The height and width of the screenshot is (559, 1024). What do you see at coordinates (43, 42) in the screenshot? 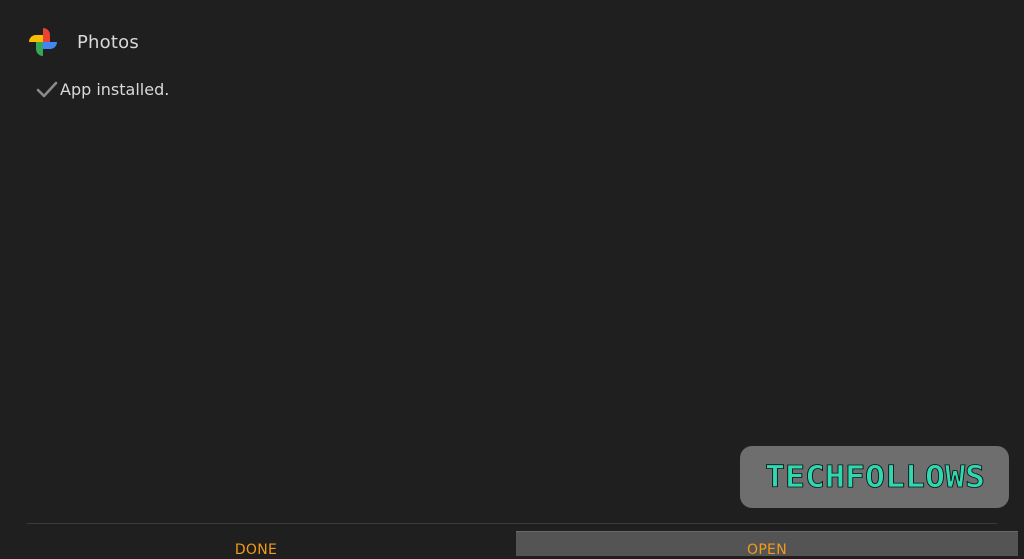
I see `google-photos-pinwheel-icon` at bounding box center [43, 42].